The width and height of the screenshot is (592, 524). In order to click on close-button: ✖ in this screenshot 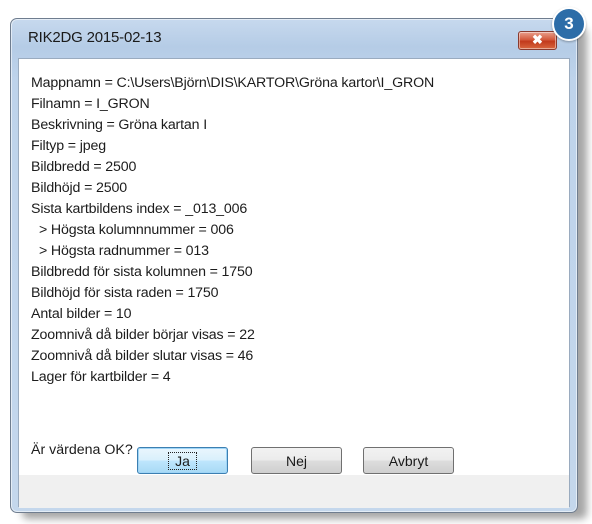, I will do `click(537, 40)`.